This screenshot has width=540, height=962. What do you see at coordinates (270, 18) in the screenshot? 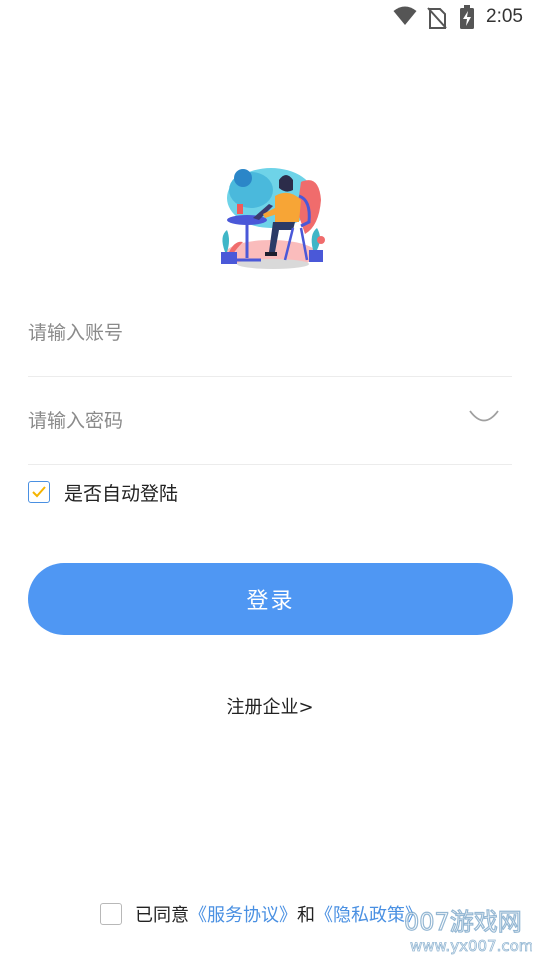
I see `status-bar: 2:05` at bounding box center [270, 18].